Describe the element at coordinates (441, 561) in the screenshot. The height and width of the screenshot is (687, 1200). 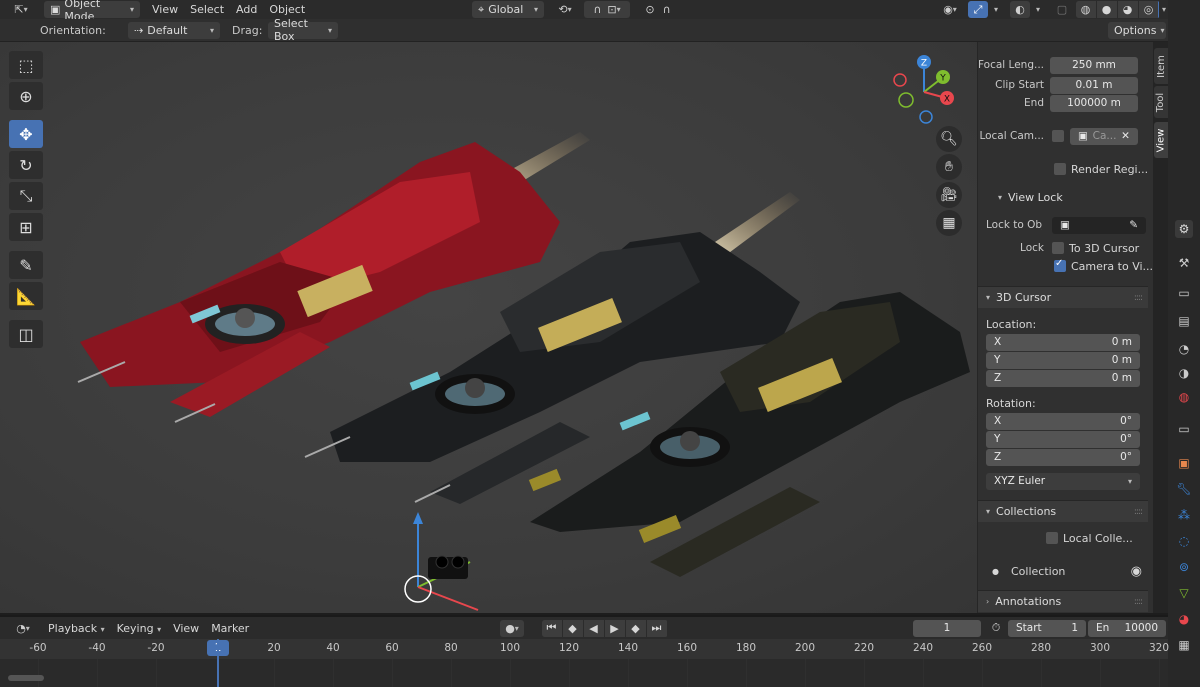
I see `scene-origin-gizmo` at that location.